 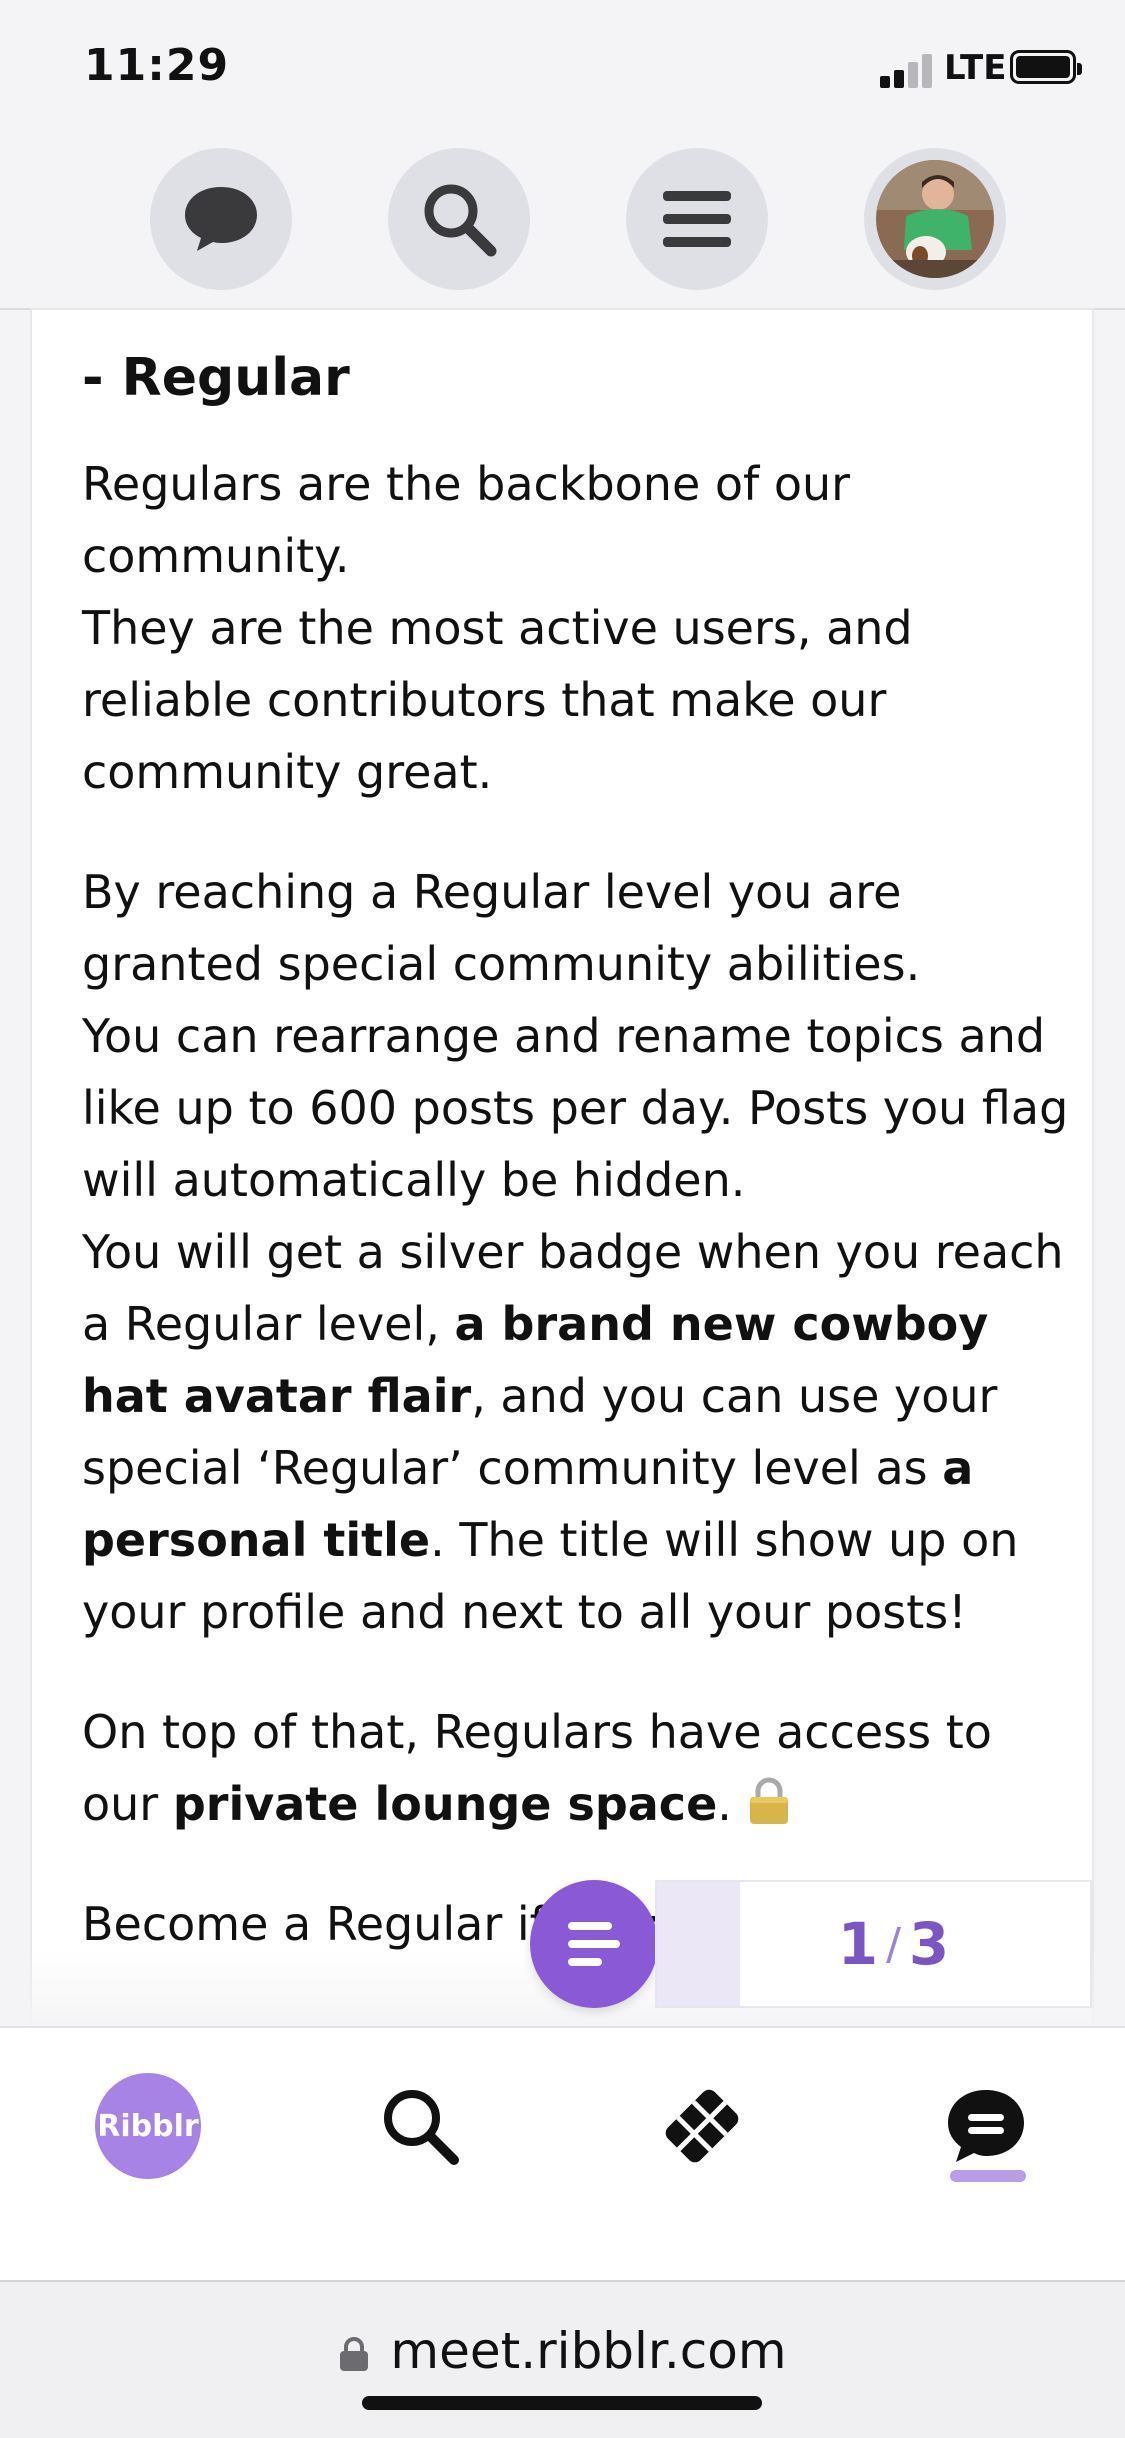 I want to click on lounge-text-c: ., so click(x=724, y=1804).